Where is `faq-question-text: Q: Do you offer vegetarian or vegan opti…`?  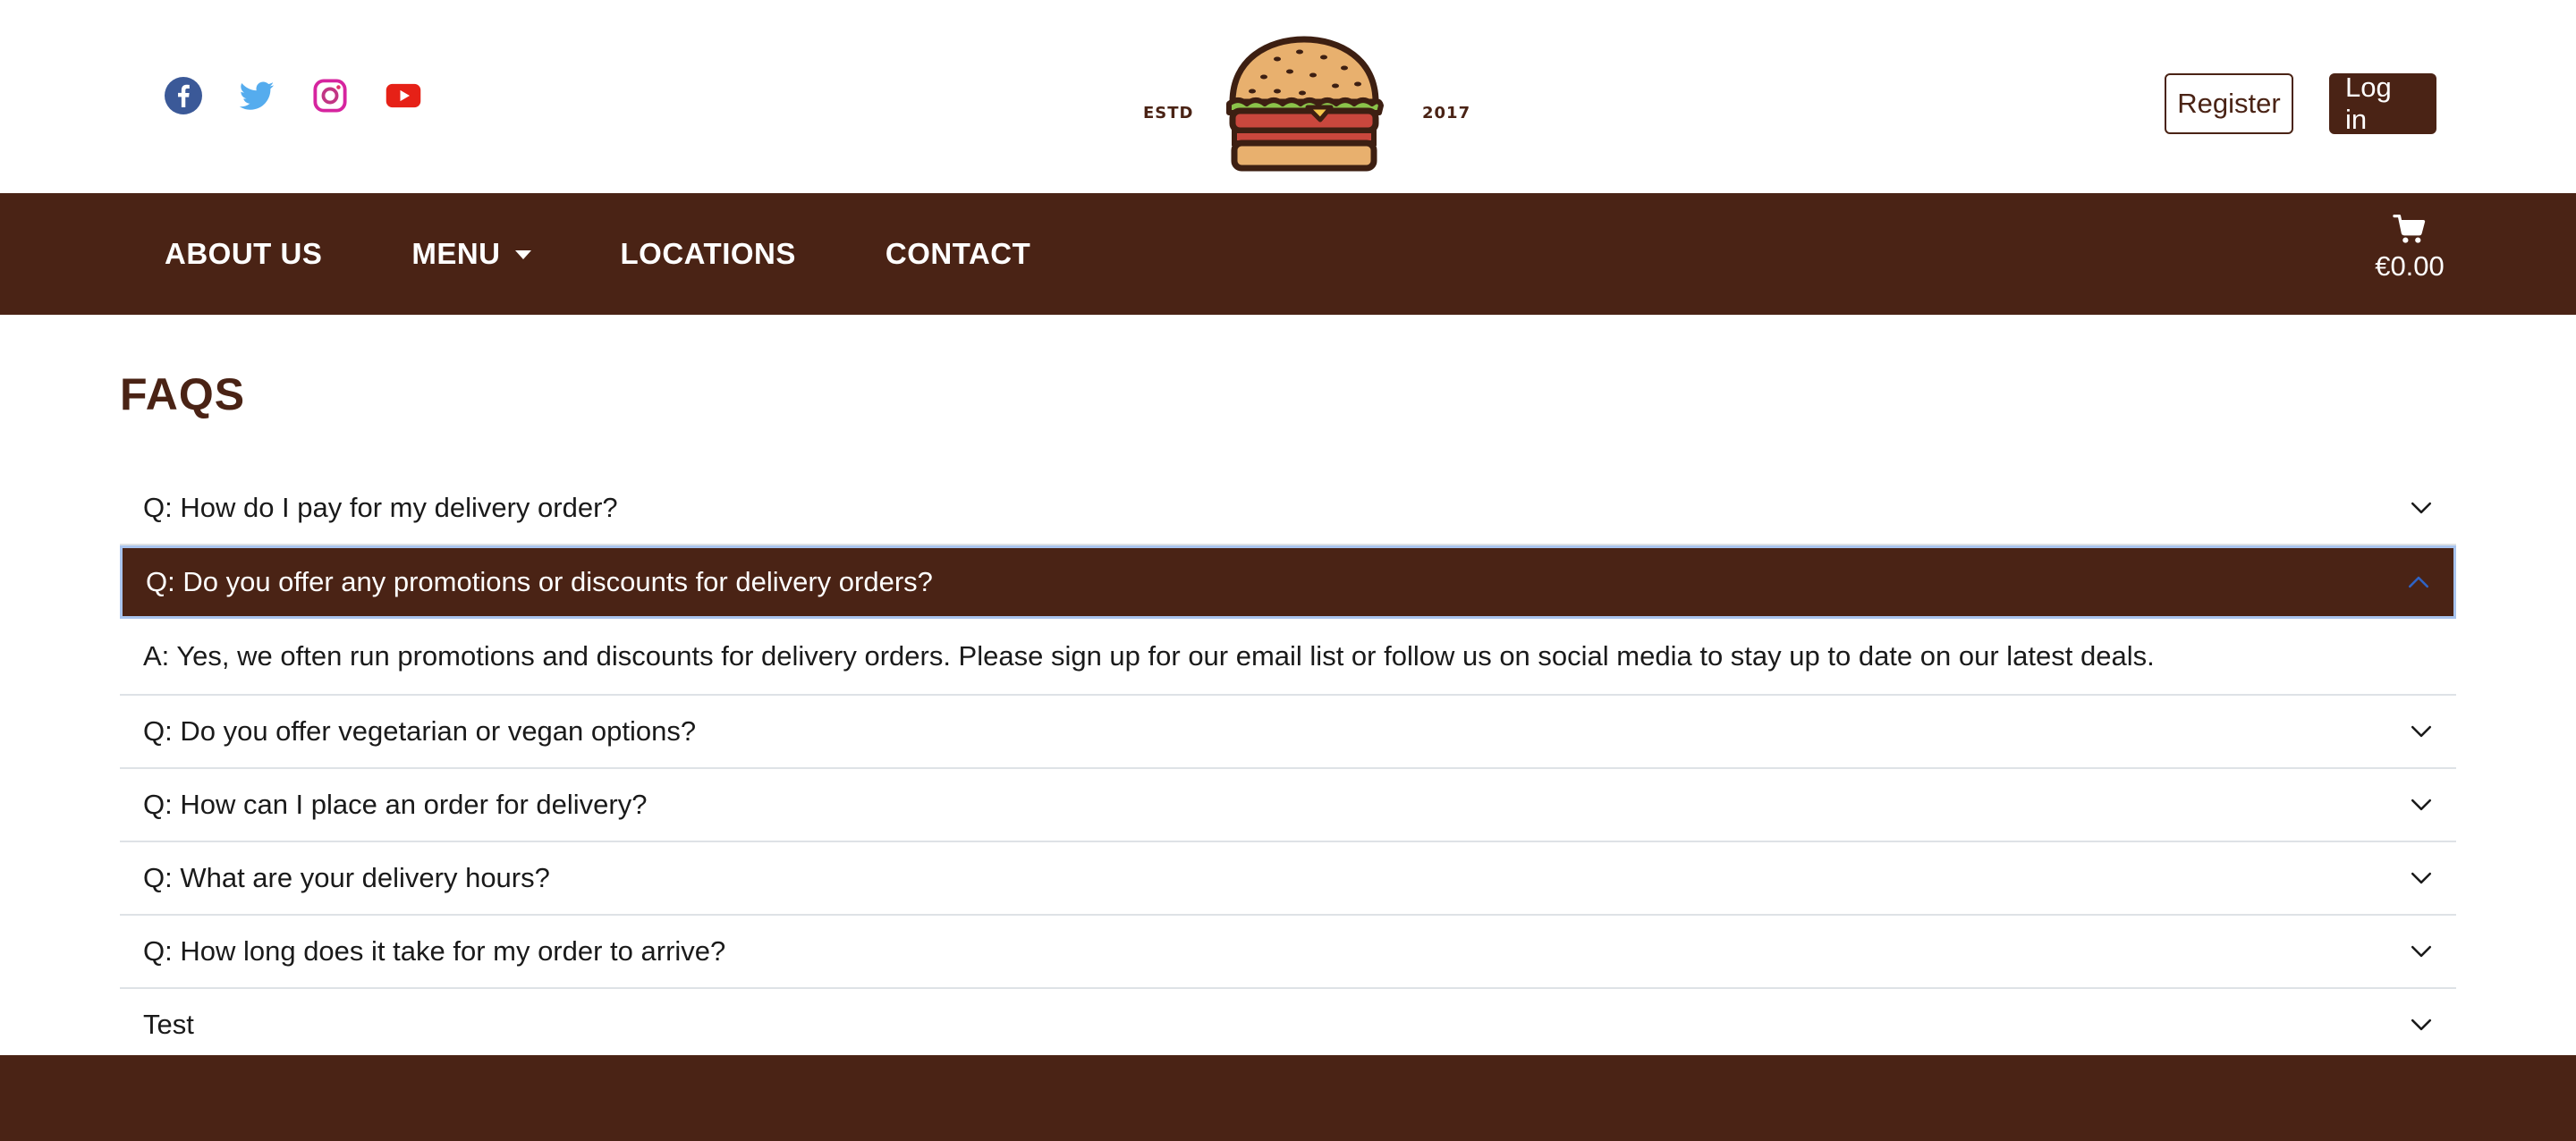 faq-question-text: Q: Do you offer vegetarian or vegan opti… is located at coordinates (420, 731).